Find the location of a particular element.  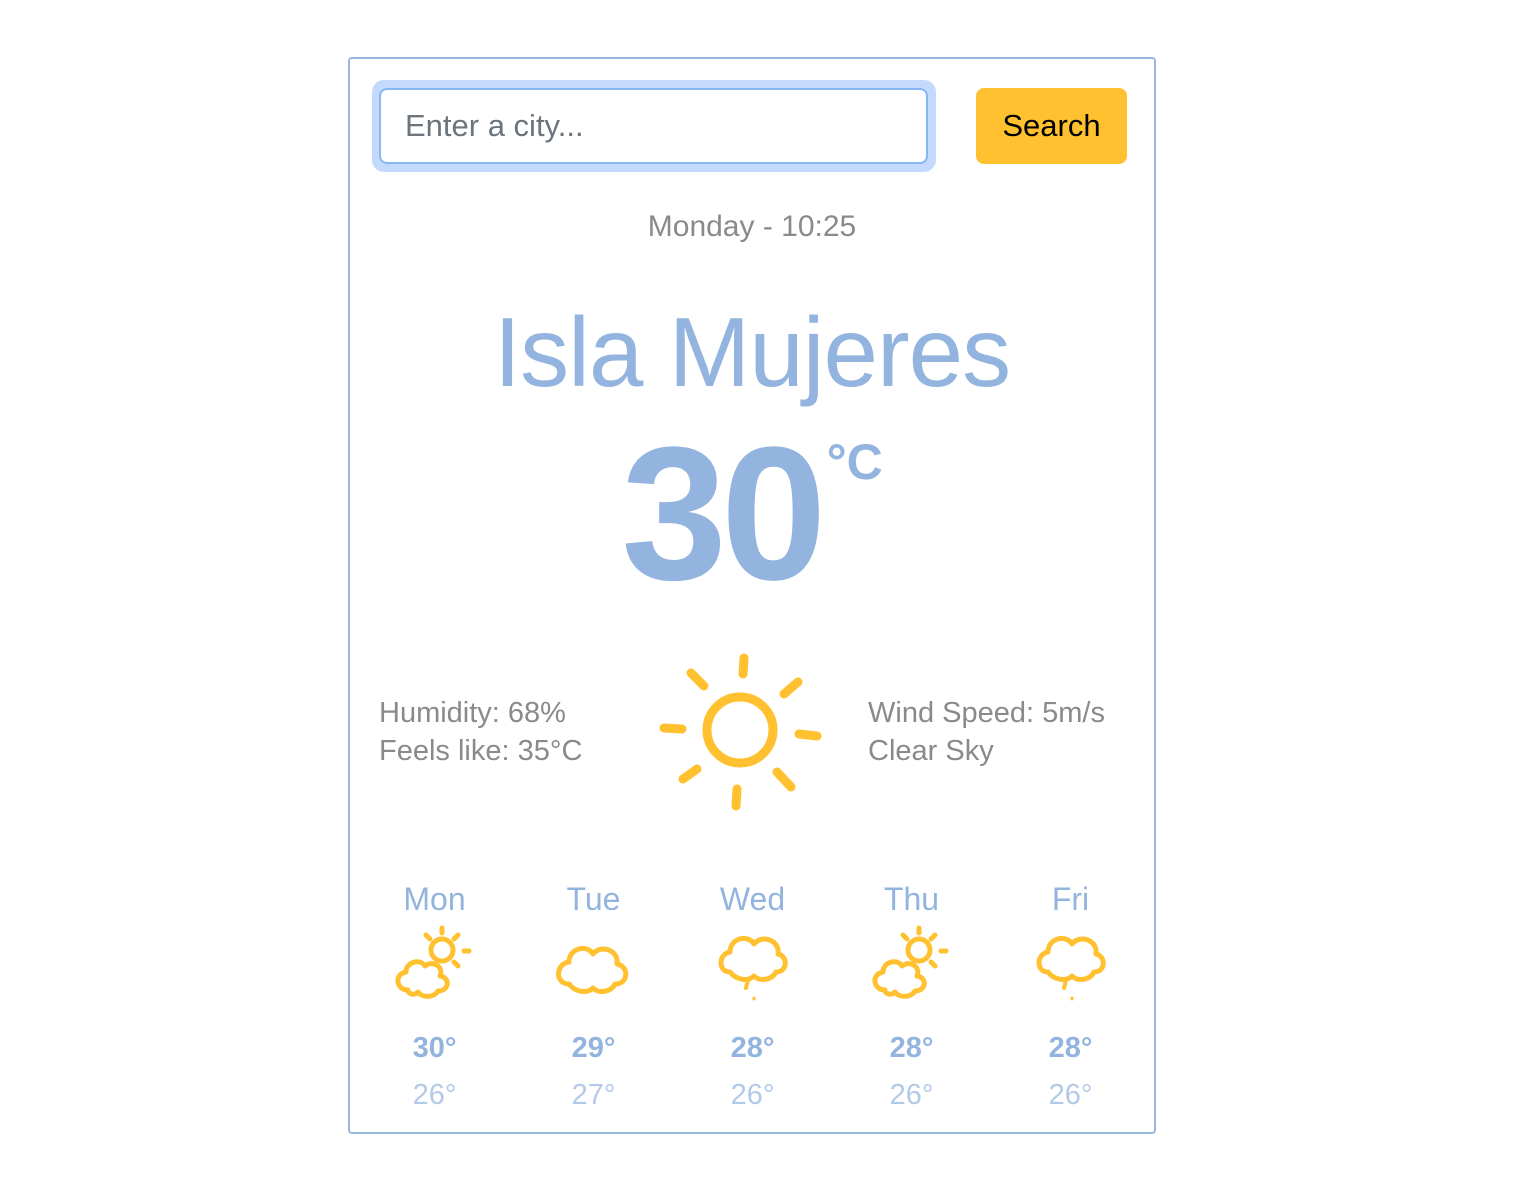

city-name: Isla Mujeres is located at coordinates (752, 352).